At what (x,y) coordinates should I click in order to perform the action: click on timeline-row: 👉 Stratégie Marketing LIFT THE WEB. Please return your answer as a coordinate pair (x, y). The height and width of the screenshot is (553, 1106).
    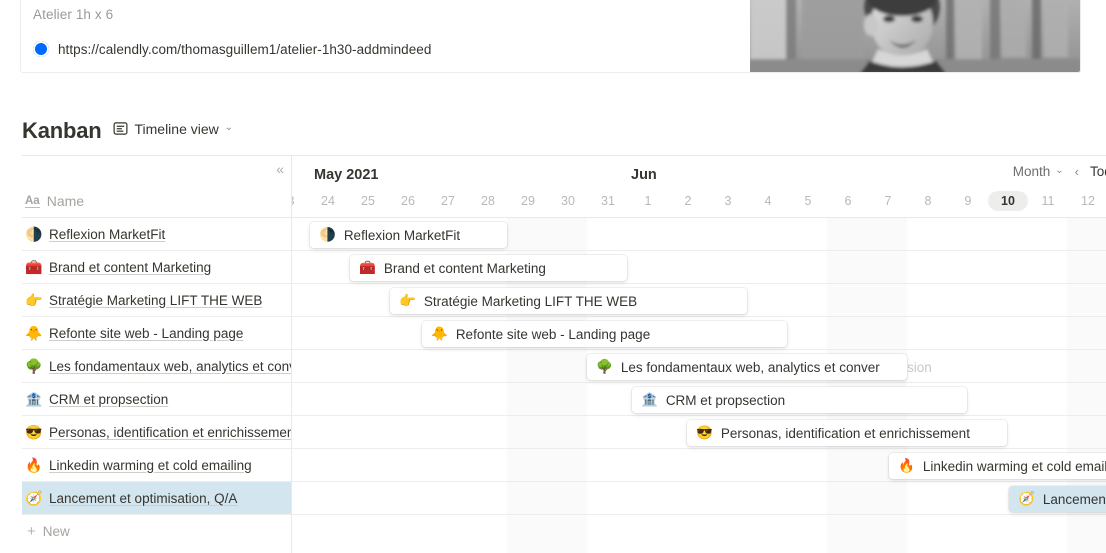
    Looking at the image, I should click on (699, 300).